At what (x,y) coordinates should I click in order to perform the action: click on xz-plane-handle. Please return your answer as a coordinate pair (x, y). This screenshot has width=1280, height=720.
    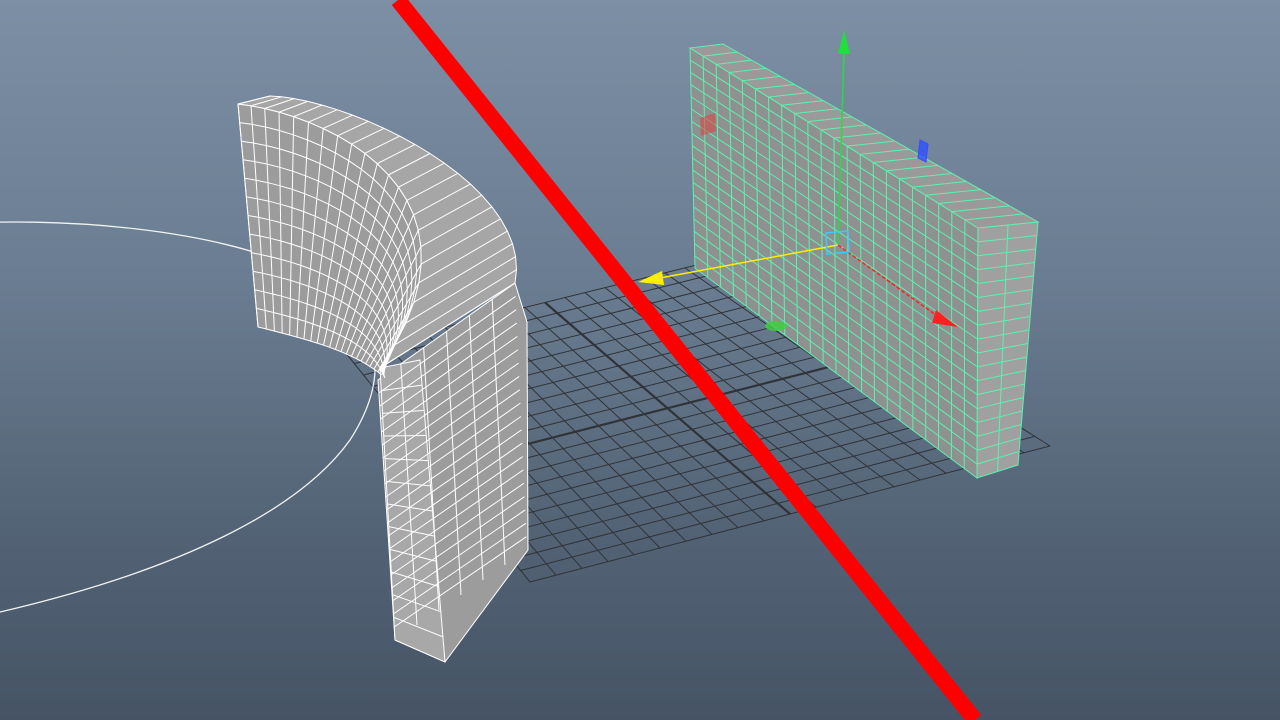
    Looking at the image, I should click on (776, 326).